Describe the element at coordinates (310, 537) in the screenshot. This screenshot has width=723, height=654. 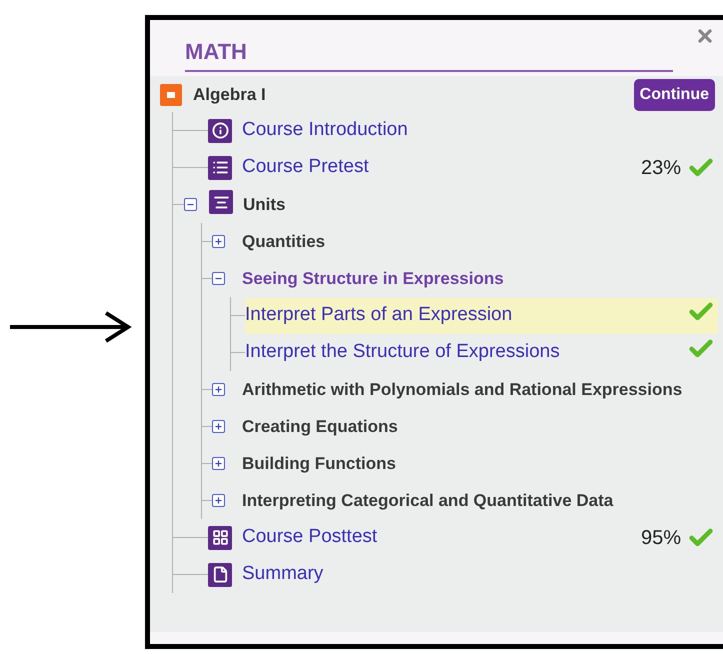
I see `course-link: Course Posttest` at that location.